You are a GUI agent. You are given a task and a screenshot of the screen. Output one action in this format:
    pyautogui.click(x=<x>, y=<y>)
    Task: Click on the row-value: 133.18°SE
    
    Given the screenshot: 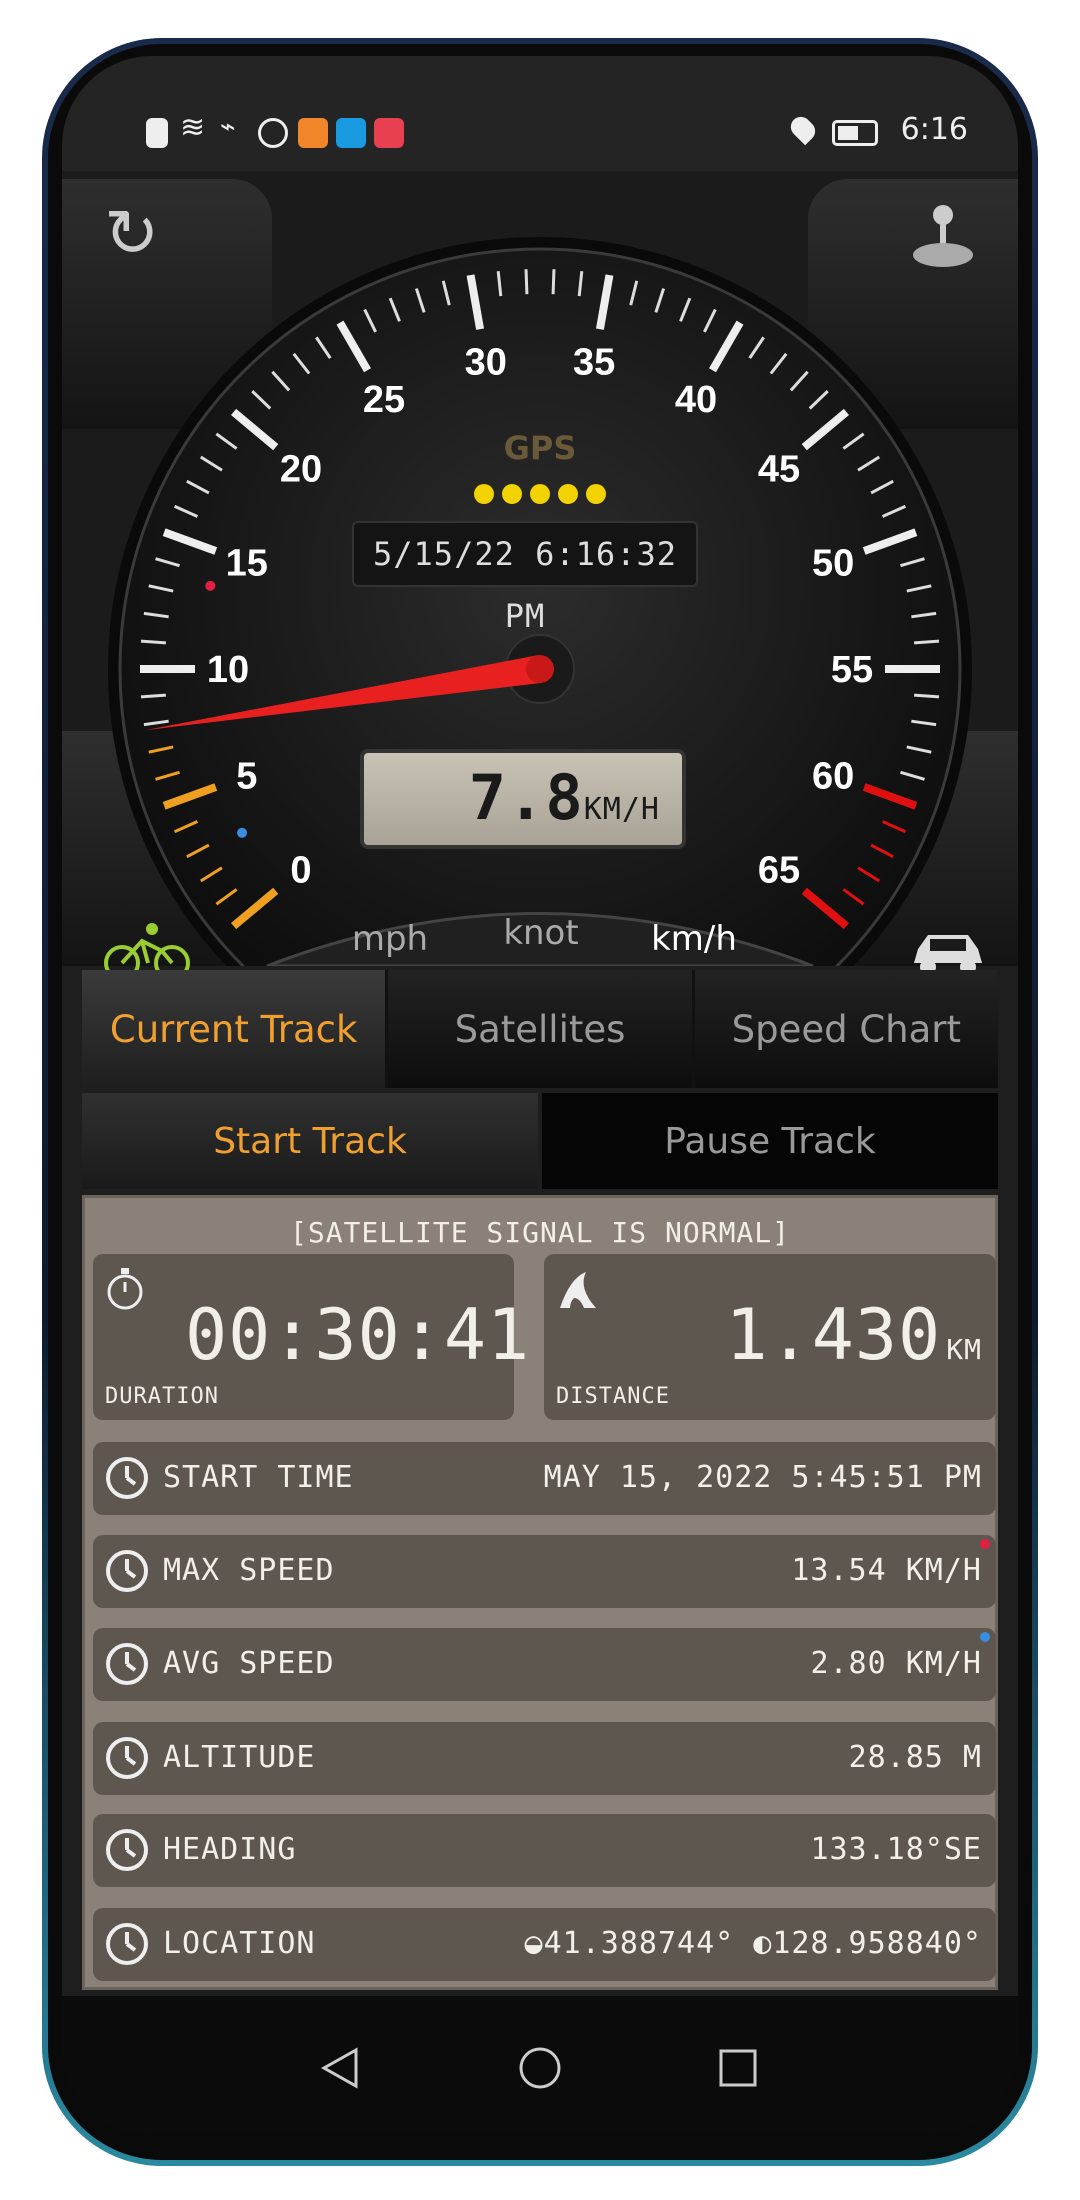 What is the action you would take?
    pyautogui.click(x=896, y=1849)
    